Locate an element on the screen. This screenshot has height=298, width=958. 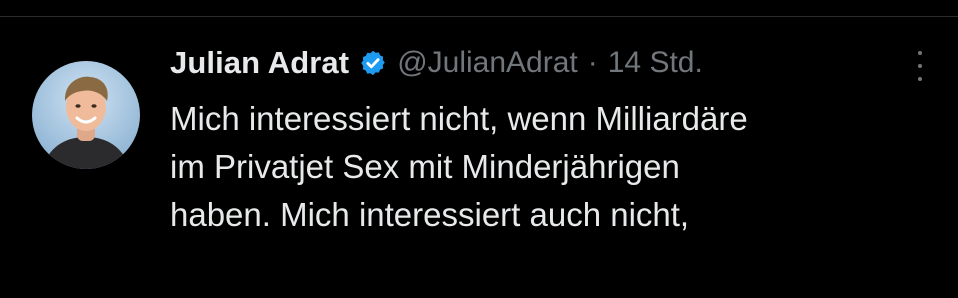
author-display-name: Julian Adrat is located at coordinates (259, 63).